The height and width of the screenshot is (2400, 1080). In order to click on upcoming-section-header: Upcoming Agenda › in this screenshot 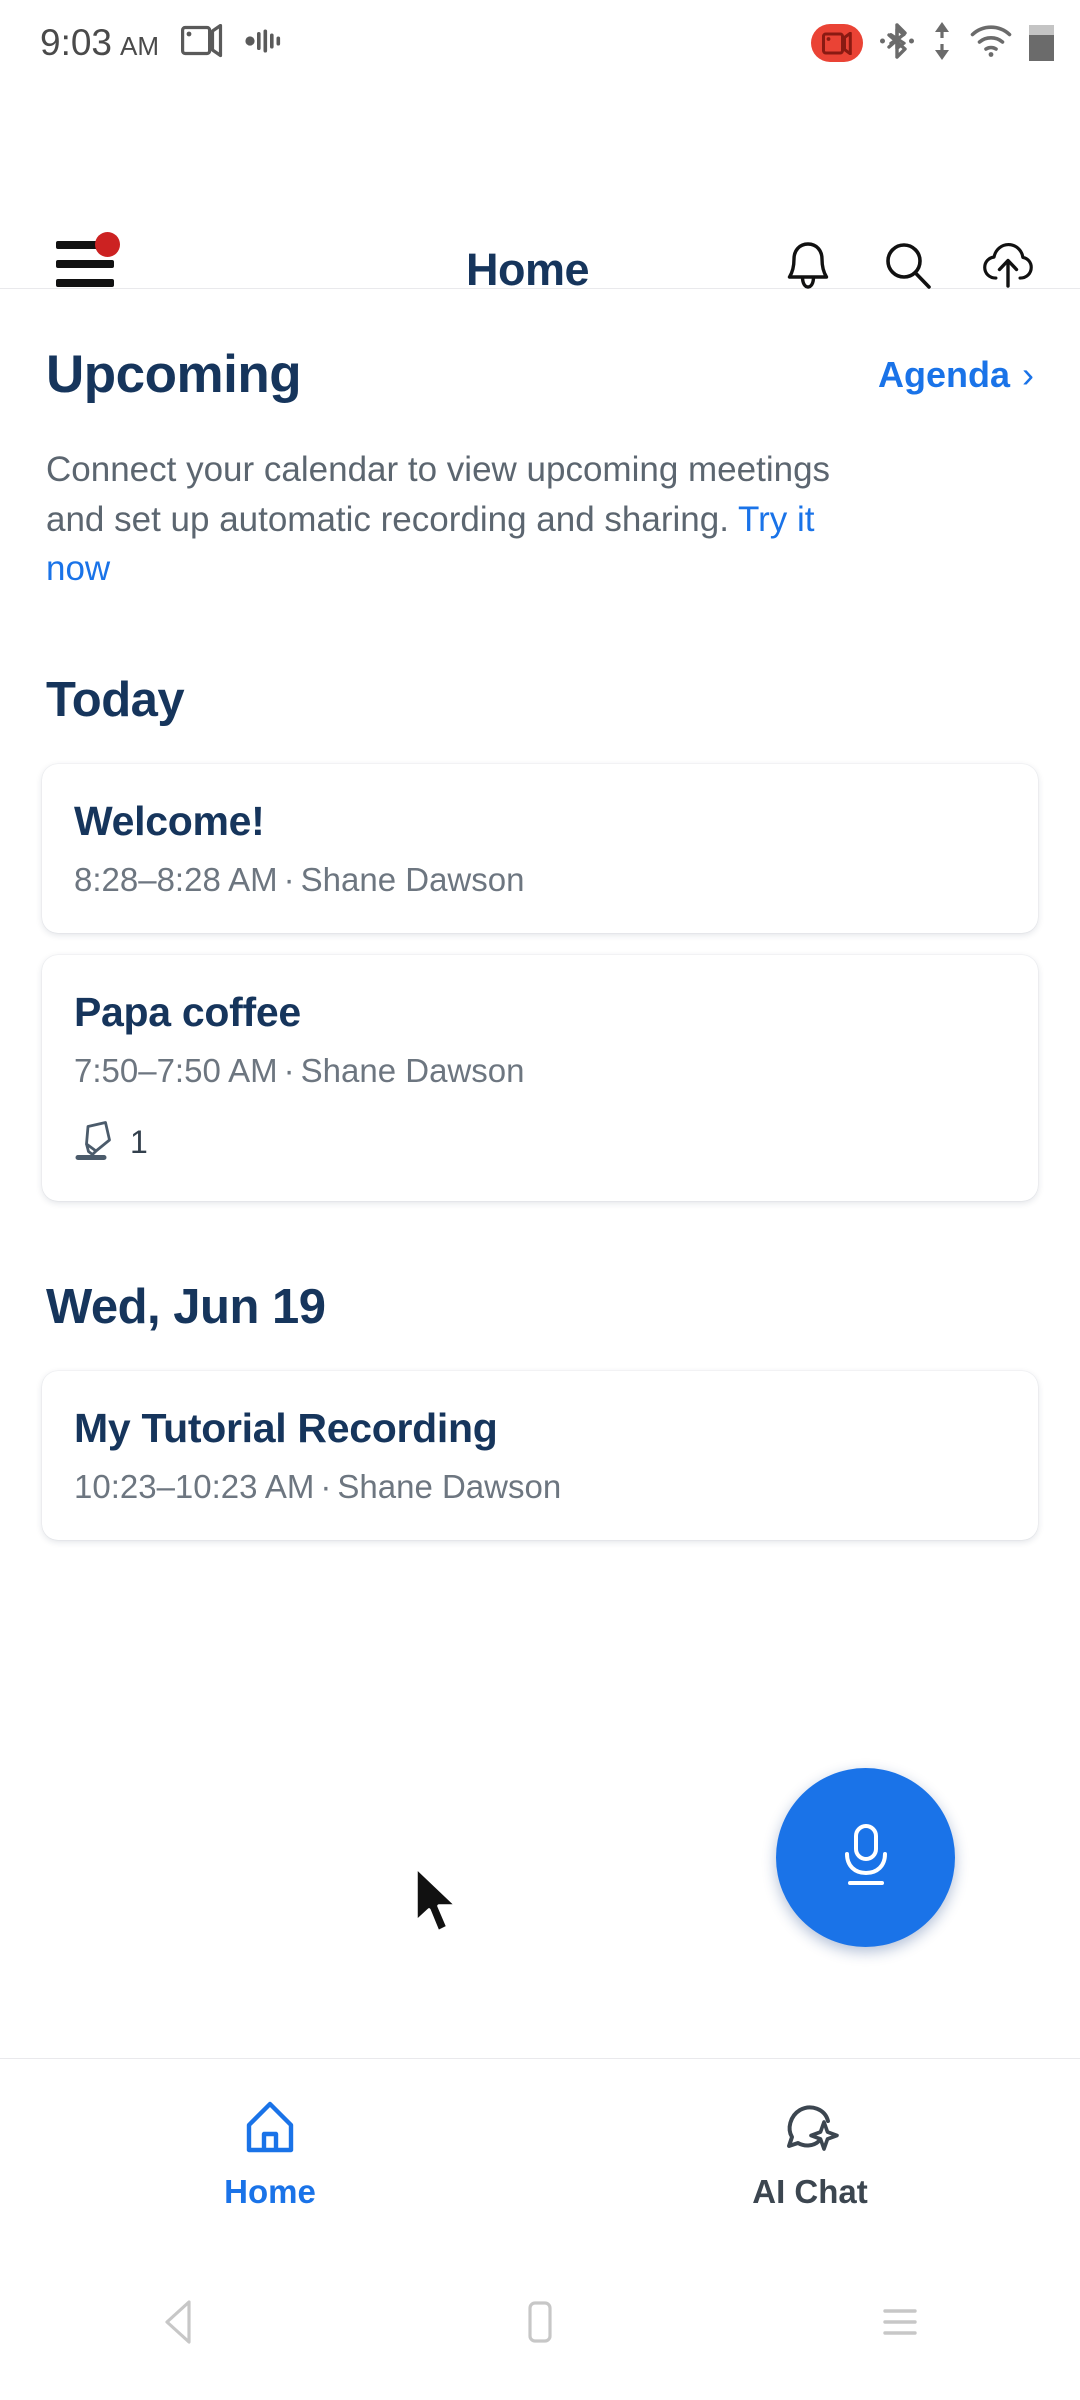, I will do `click(540, 374)`.